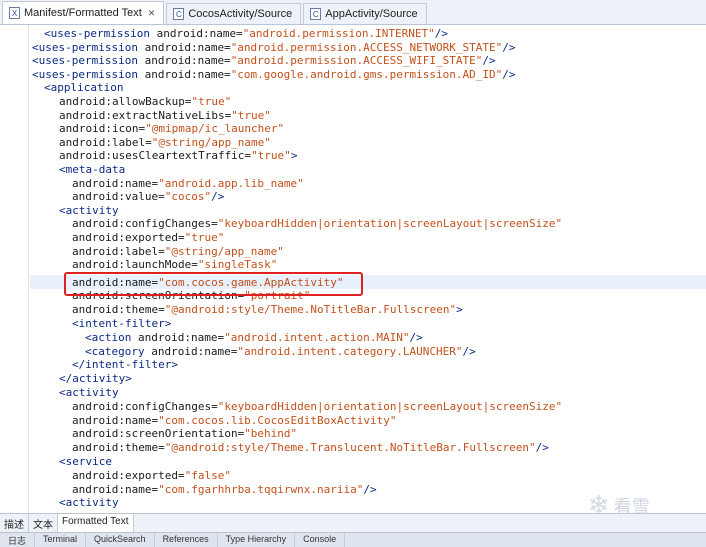  I want to click on code-line: android:screenOrientation="behind", so click(185, 434).